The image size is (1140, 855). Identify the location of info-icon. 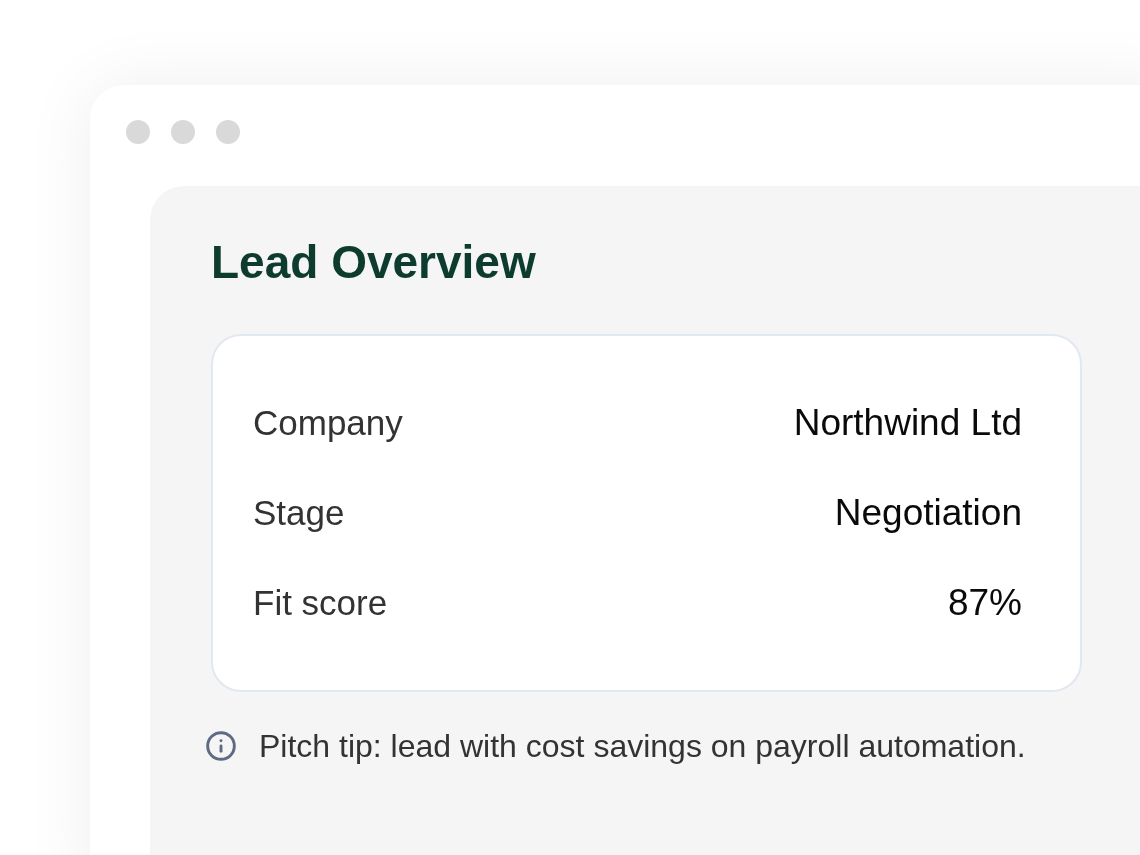
(221, 746).